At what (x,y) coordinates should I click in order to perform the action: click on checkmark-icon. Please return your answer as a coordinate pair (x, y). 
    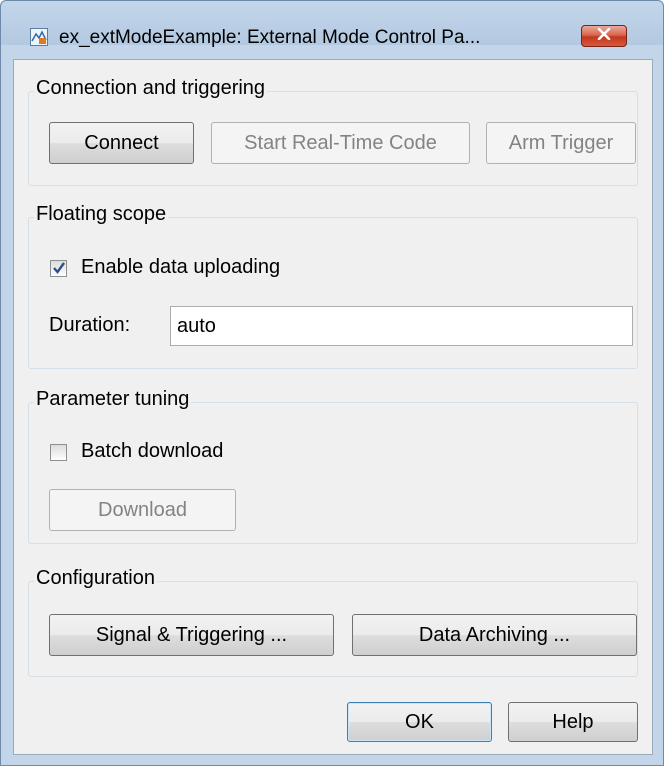
    Looking at the image, I should click on (59, 270).